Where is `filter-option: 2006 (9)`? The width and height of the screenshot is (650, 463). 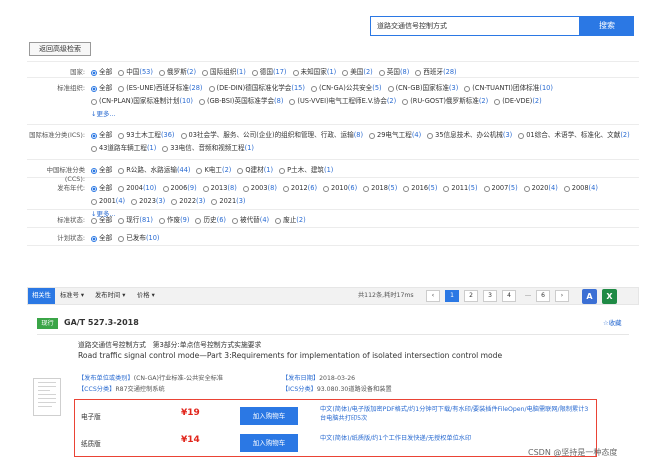 filter-option: 2006 (9) is located at coordinates (179, 188).